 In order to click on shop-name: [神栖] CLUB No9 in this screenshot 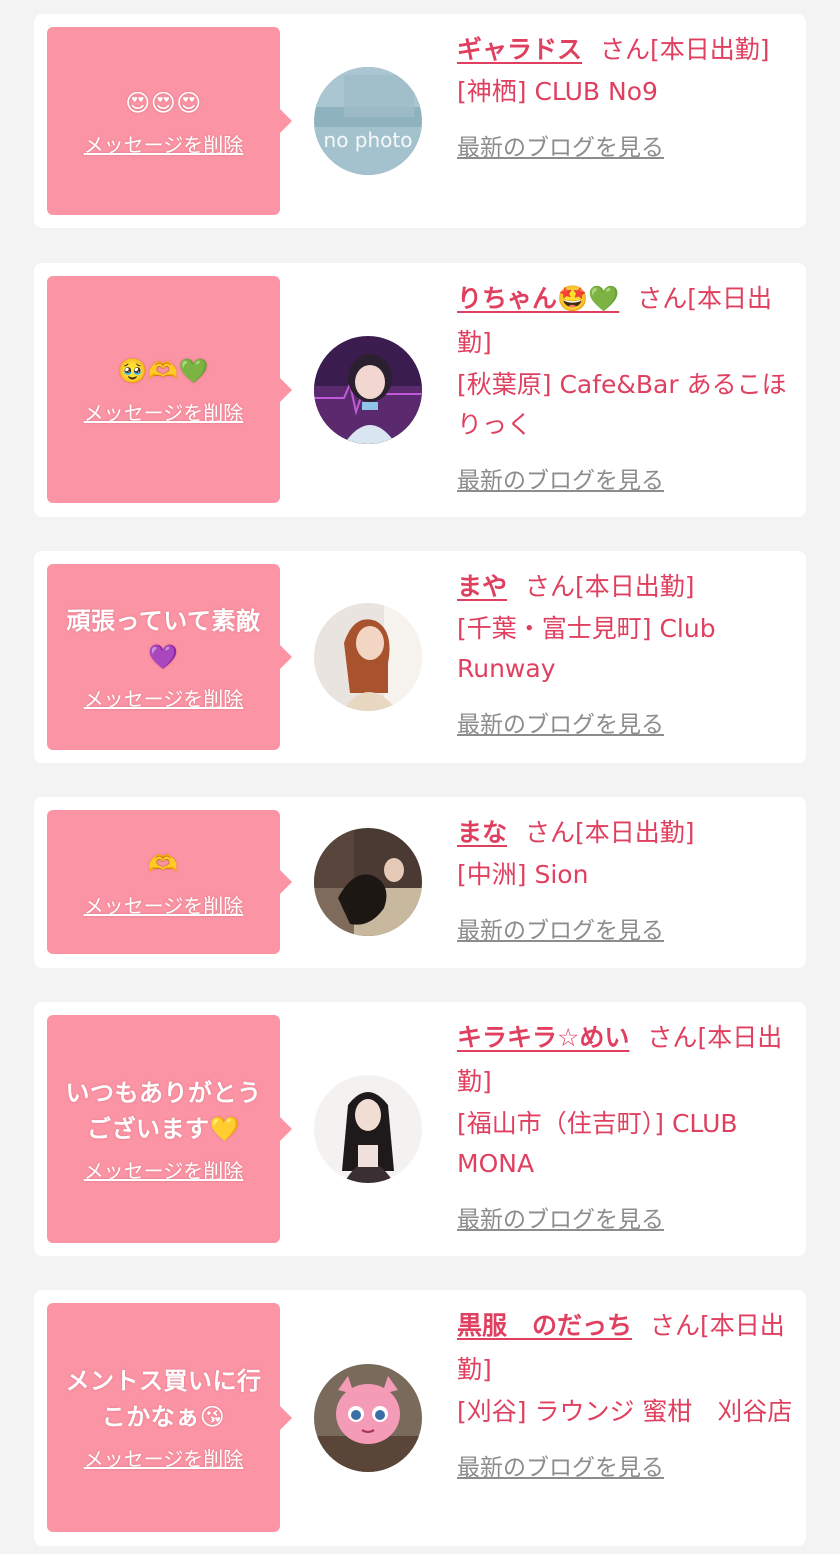, I will do `click(557, 91)`.